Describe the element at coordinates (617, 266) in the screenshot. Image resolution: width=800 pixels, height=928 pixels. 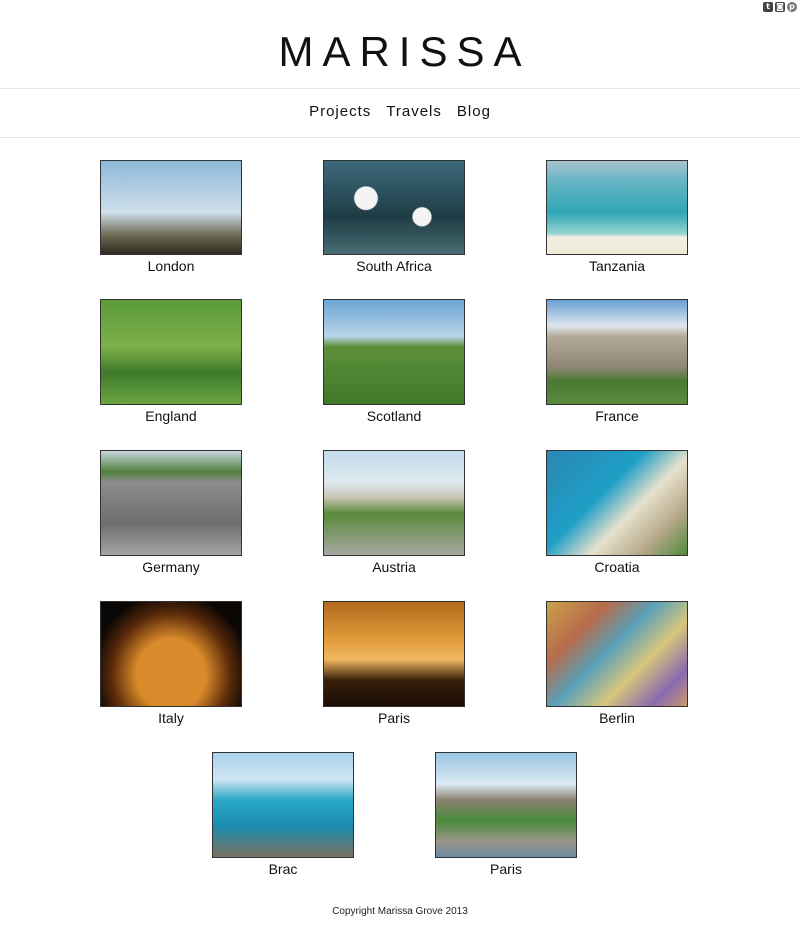
I see `gallery-caption: Tanzania` at that location.